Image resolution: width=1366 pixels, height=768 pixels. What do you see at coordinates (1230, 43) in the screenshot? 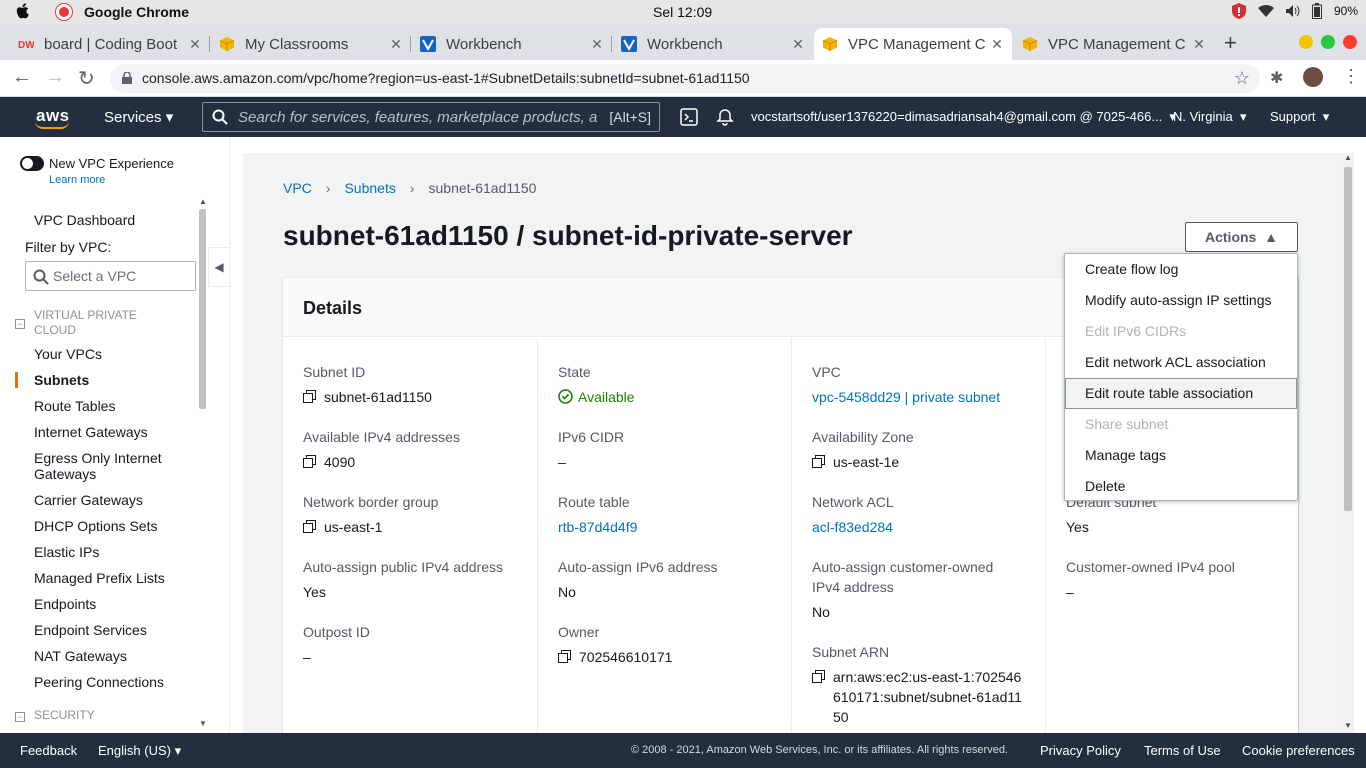
I see `new-tab-button: +` at bounding box center [1230, 43].